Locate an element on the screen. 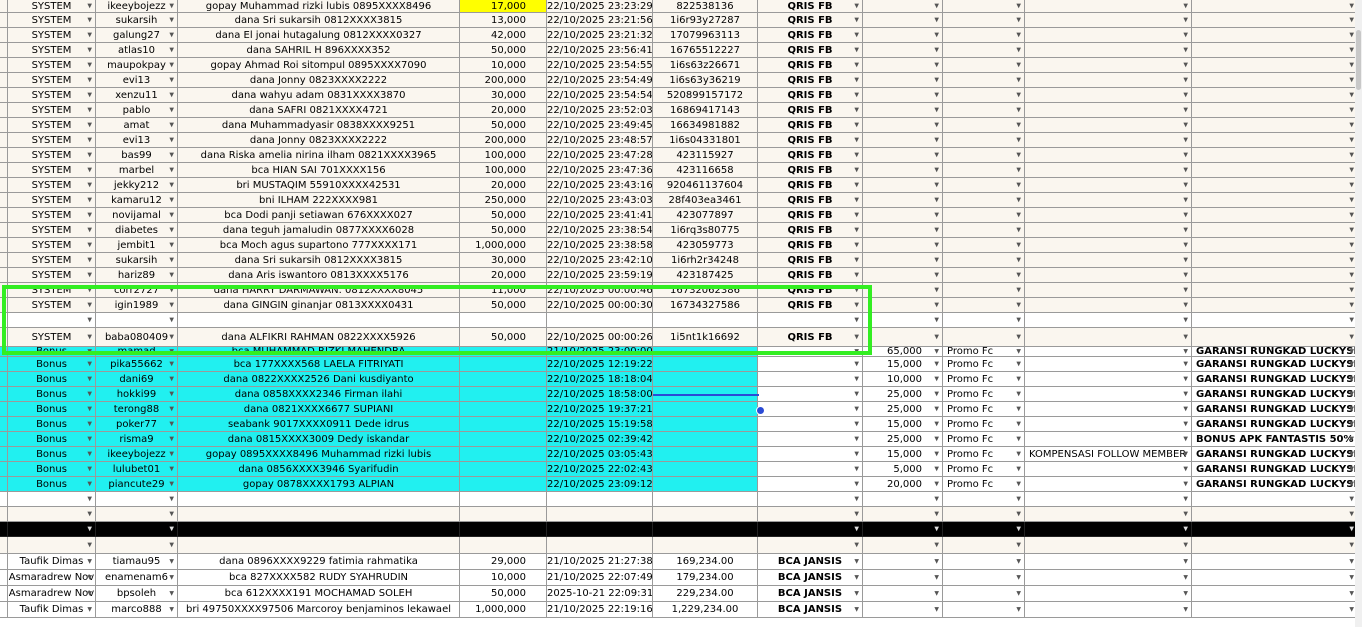  user-type-cell: Taufik Dimas ▼ is located at coordinates (52, 562).